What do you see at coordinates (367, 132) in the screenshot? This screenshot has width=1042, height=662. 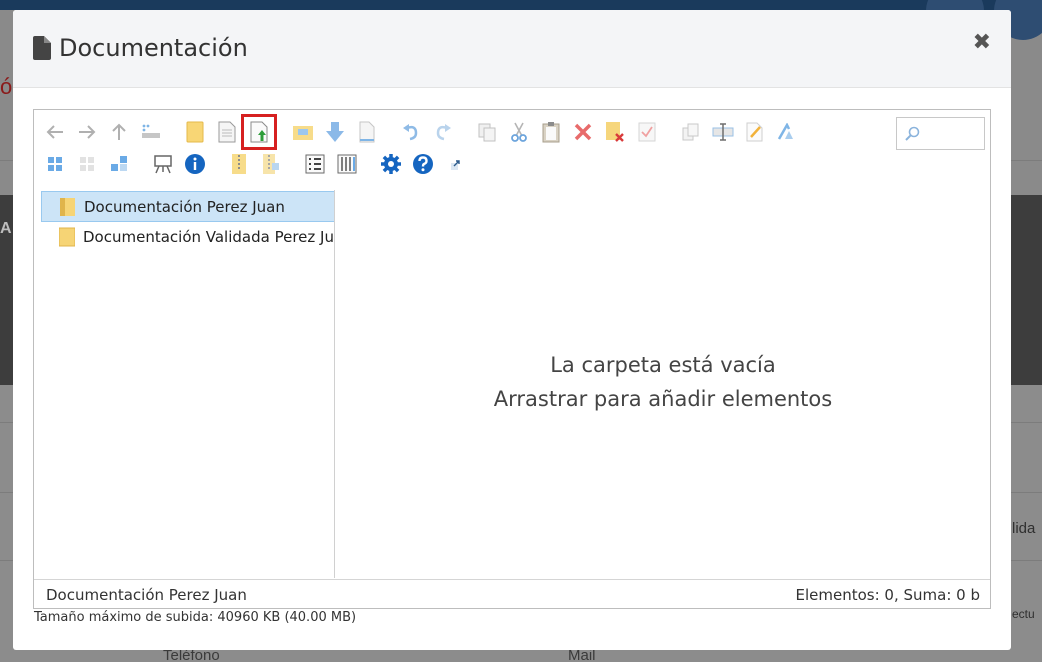 I see `getfile-icon` at bounding box center [367, 132].